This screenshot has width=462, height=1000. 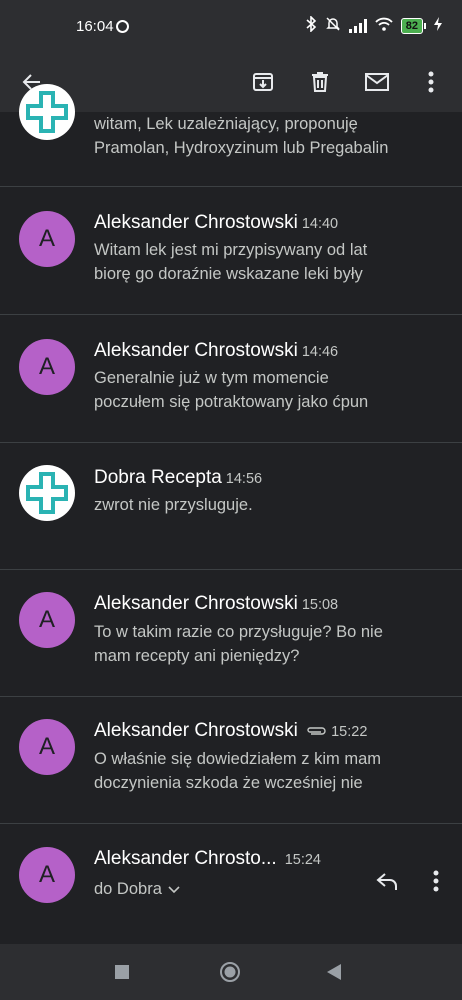 What do you see at coordinates (216, 350) in the screenshot?
I see `sender-name: Aleksander Chrostowski 14:46` at bounding box center [216, 350].